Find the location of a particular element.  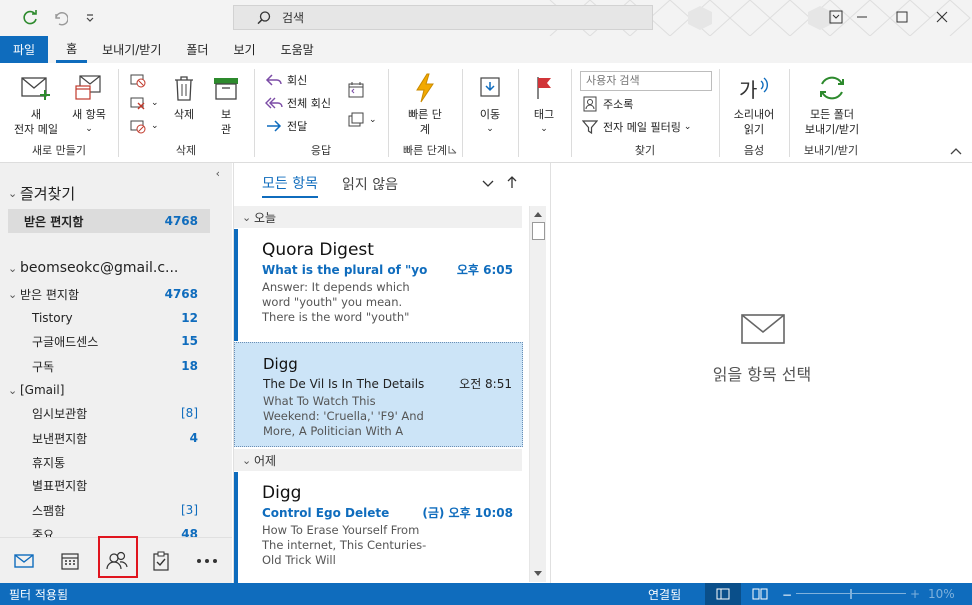

reply-button: 회신 is located at coordinates (285, 80).